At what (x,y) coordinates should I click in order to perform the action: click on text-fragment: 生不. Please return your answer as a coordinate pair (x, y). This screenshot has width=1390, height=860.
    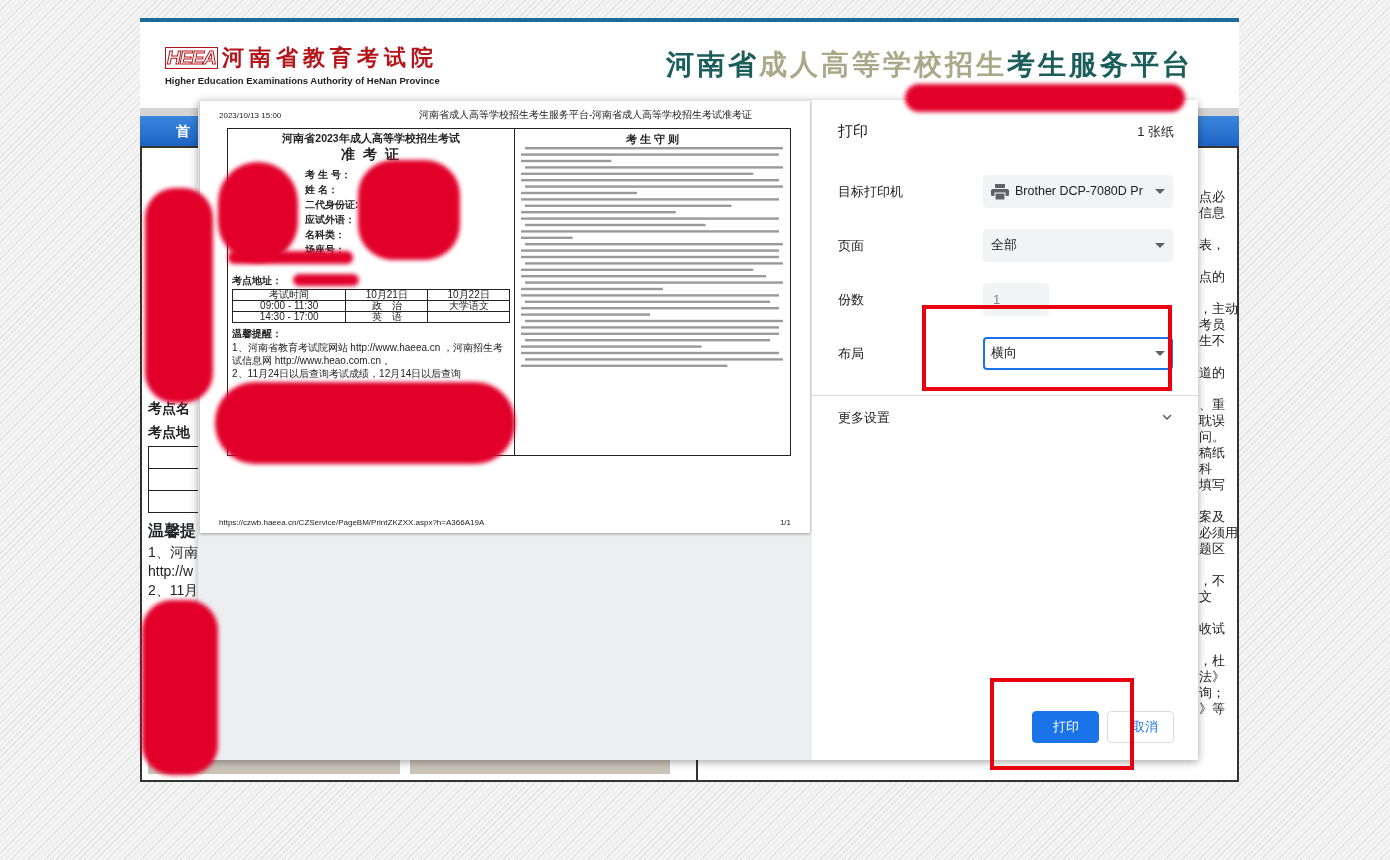
    Looking at the image, I should click on (1212, 341).